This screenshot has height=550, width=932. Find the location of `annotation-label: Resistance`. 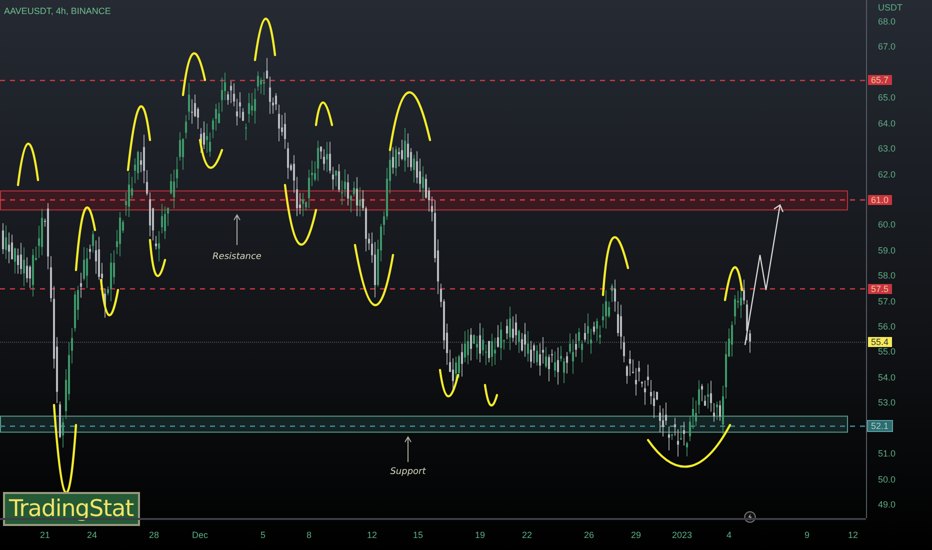

annotation-label: Resistance is located at coordinates (237, 257).